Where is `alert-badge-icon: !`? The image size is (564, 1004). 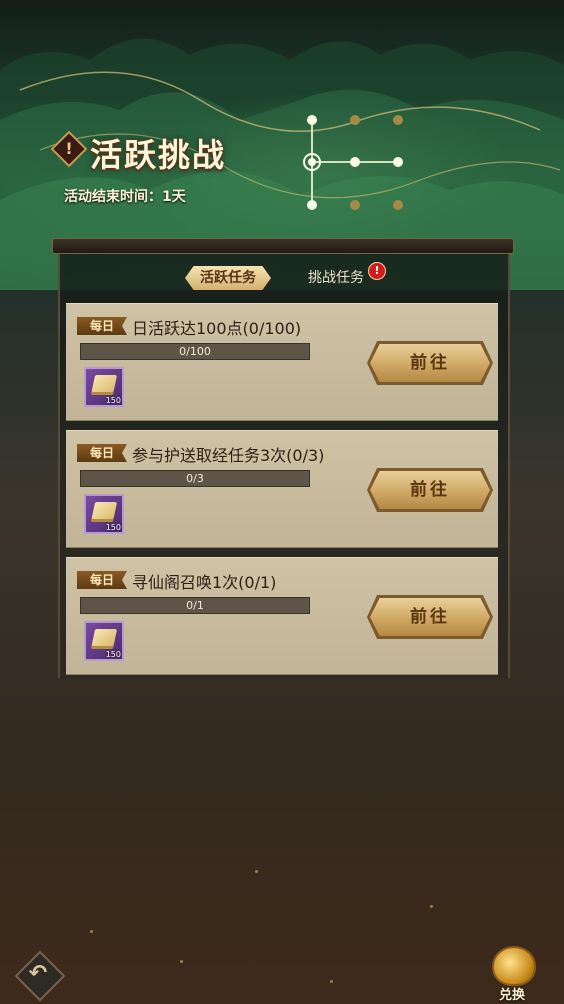 alert-badge-icon: ! is located at coordinates (377, 271).